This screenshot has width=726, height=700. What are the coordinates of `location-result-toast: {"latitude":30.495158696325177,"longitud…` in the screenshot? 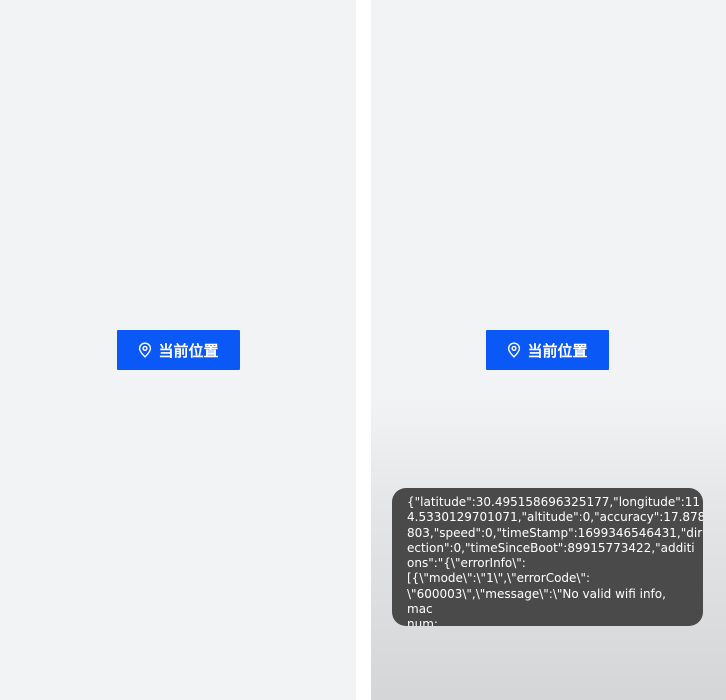 It's located at (547, 557).